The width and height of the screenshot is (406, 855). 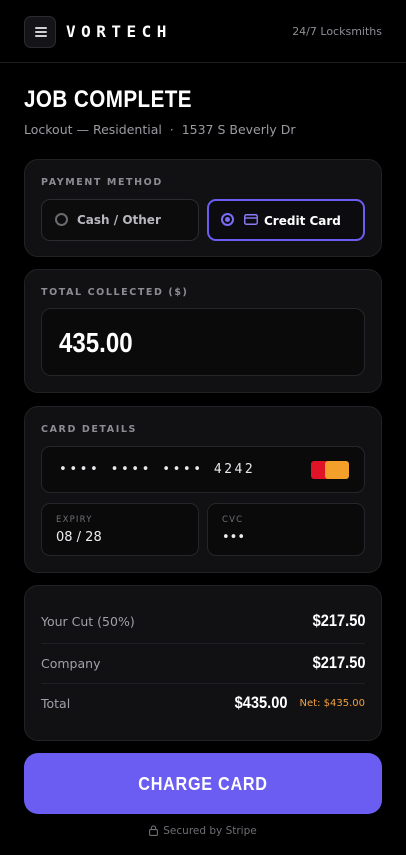 What do you see at coordinates (210, 831) in the screenshot?
I see `secured-text: Secured by Stripe` at bounding box center [210, 831].